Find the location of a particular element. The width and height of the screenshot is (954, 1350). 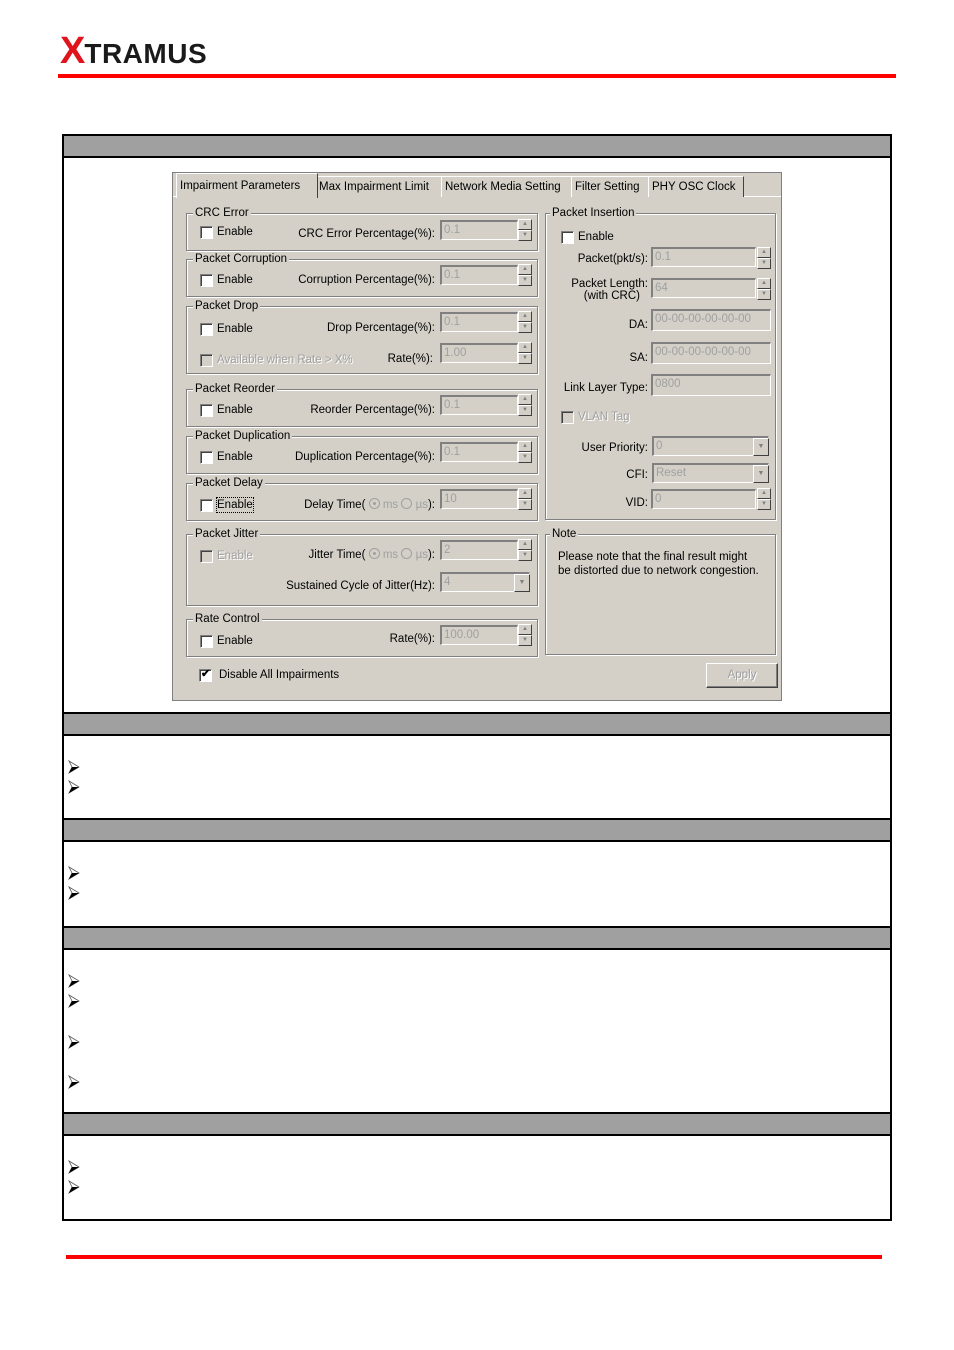

packet-length-spinner: ▲ ▼ is located at coordinates (764, 289).